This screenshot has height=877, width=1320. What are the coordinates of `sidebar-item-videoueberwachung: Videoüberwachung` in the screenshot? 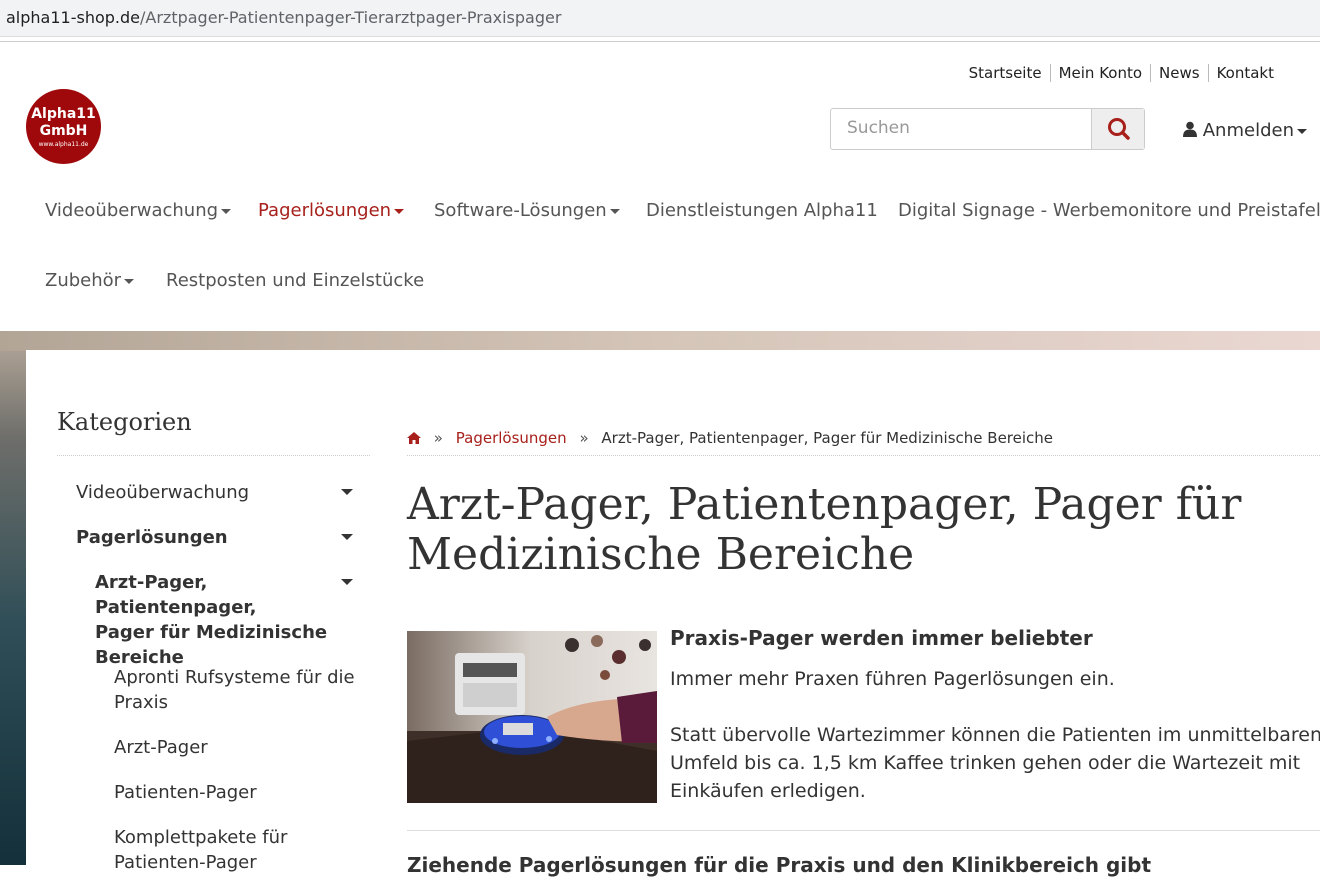 It's located at (215, 492).